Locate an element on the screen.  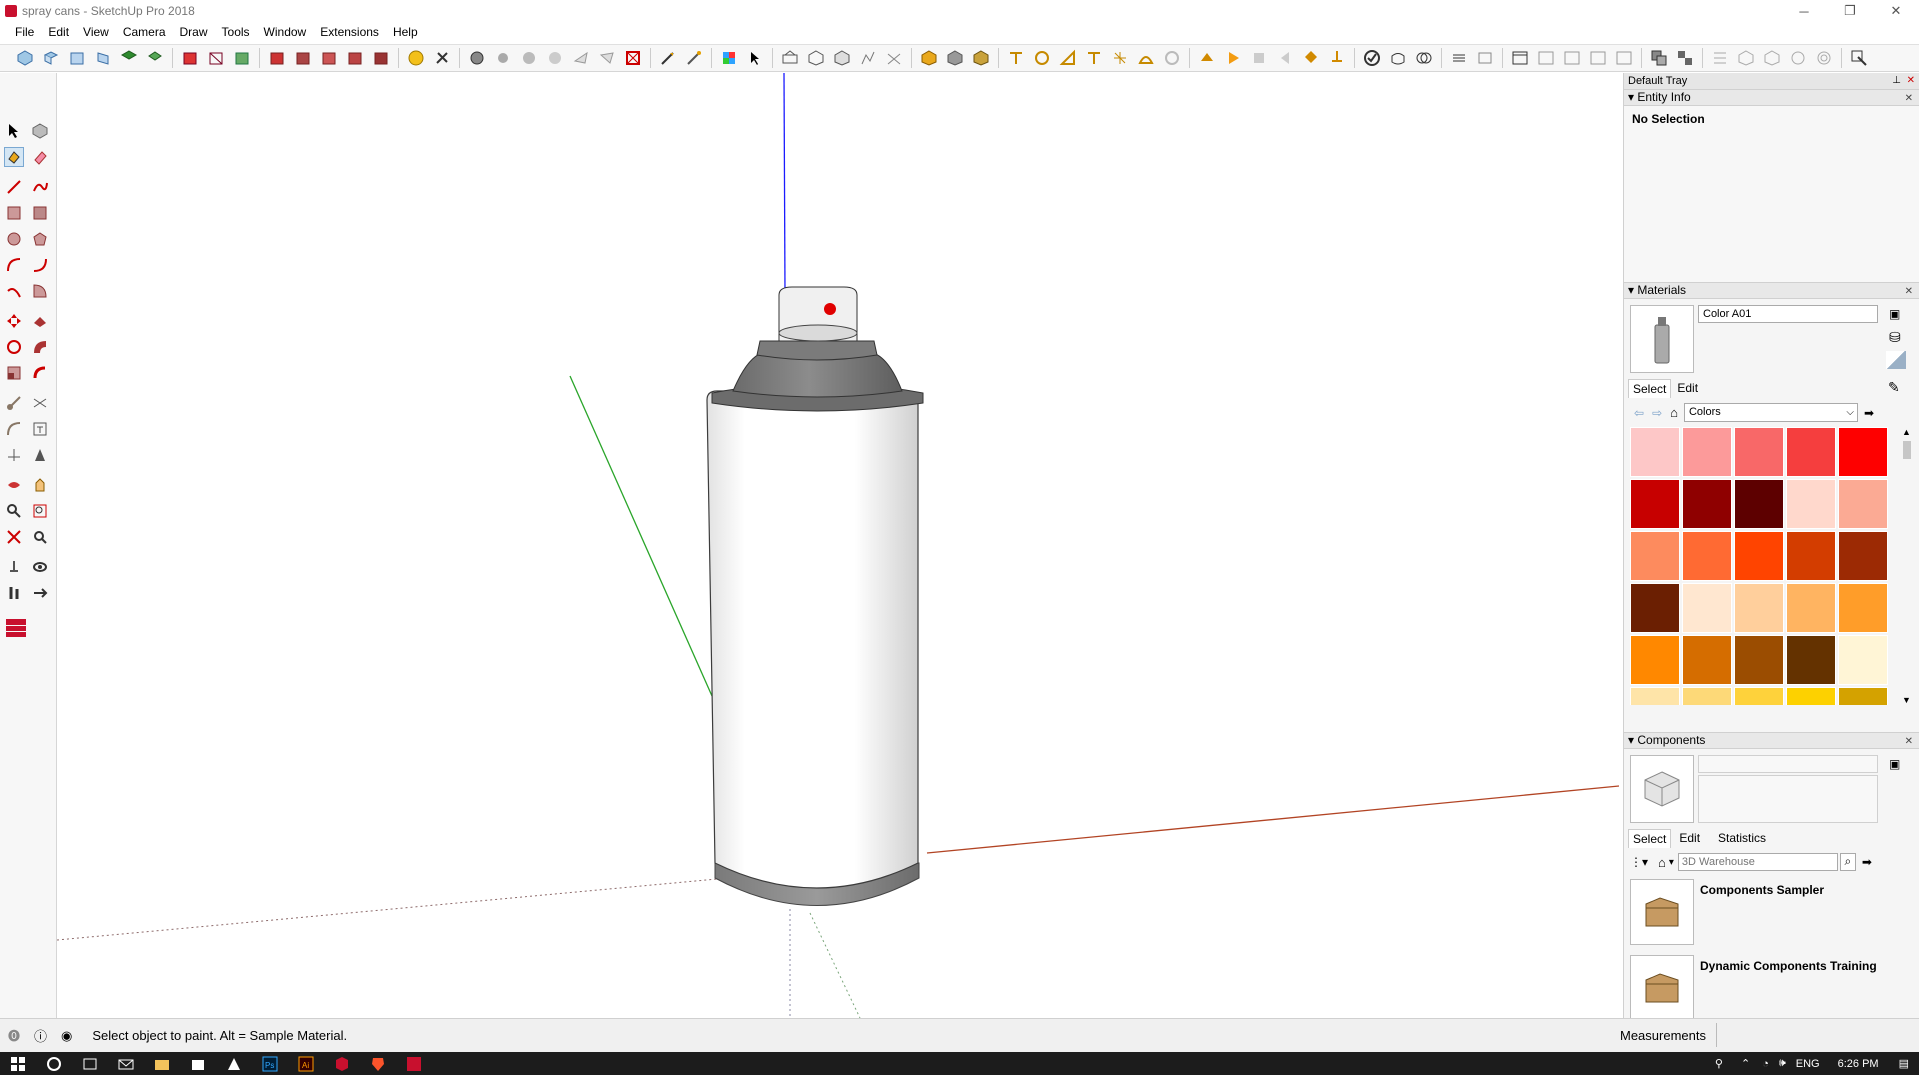
menu-tools: Tools is located at coordinates (236, 32).